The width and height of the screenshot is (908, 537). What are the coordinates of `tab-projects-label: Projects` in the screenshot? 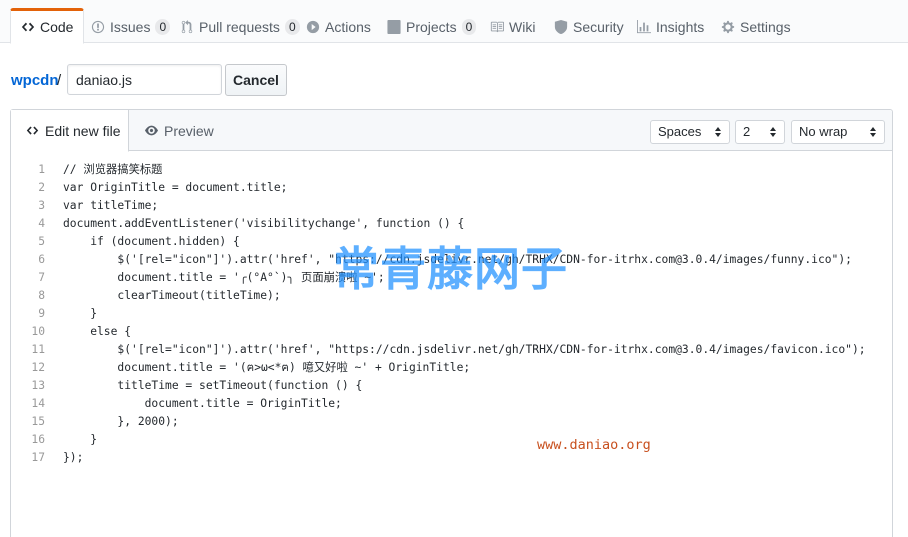 It's located at (431, 26).